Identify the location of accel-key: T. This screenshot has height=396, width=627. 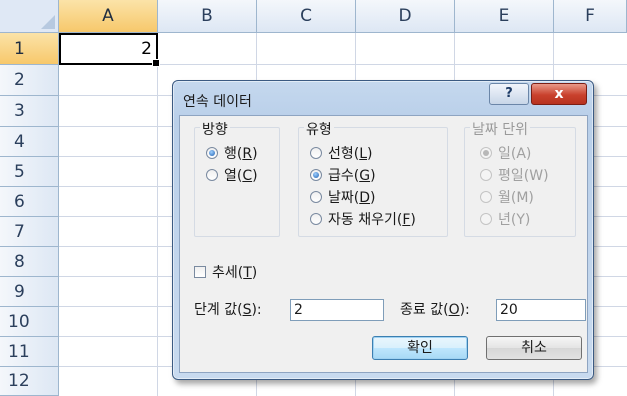
(247, 273).